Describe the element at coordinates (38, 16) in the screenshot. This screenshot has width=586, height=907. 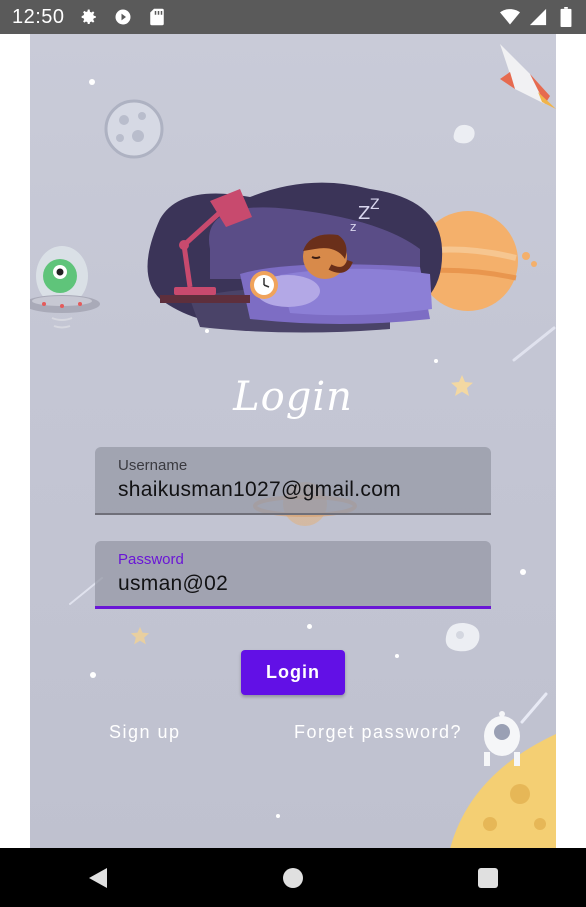
I see `status-time: 12:50` at that location.